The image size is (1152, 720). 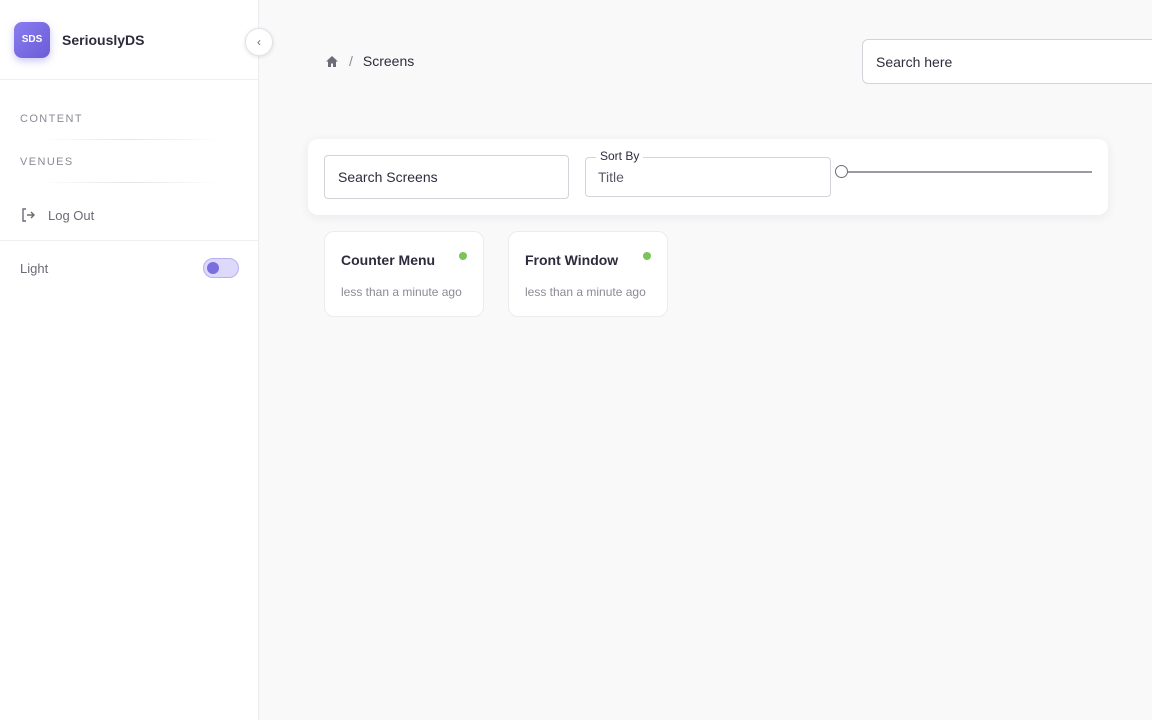 I want to click on sort-by-value: Title, so click(x=611, y=177).